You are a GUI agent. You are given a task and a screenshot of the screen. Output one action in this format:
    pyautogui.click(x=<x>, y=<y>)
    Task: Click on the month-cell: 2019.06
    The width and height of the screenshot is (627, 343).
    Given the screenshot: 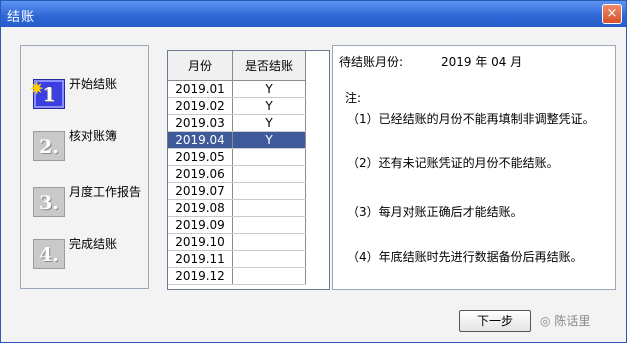 What is the action you would take?
    pyautogui.click(x=200, y=174)
    